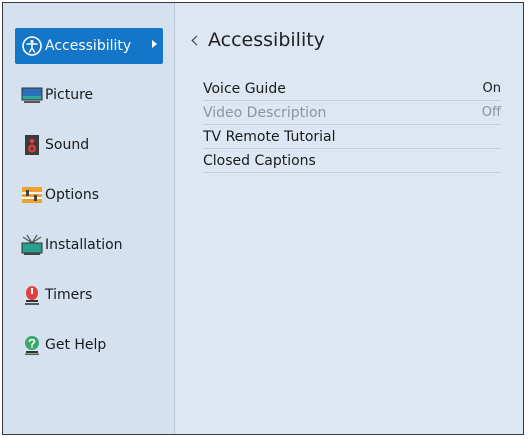 Image resolution: width=528 pixels, height=439 pixels. Describe the element at coordinates (67, 145) in the screenshot. I see `sidebar-item-label: Sound` at that location.